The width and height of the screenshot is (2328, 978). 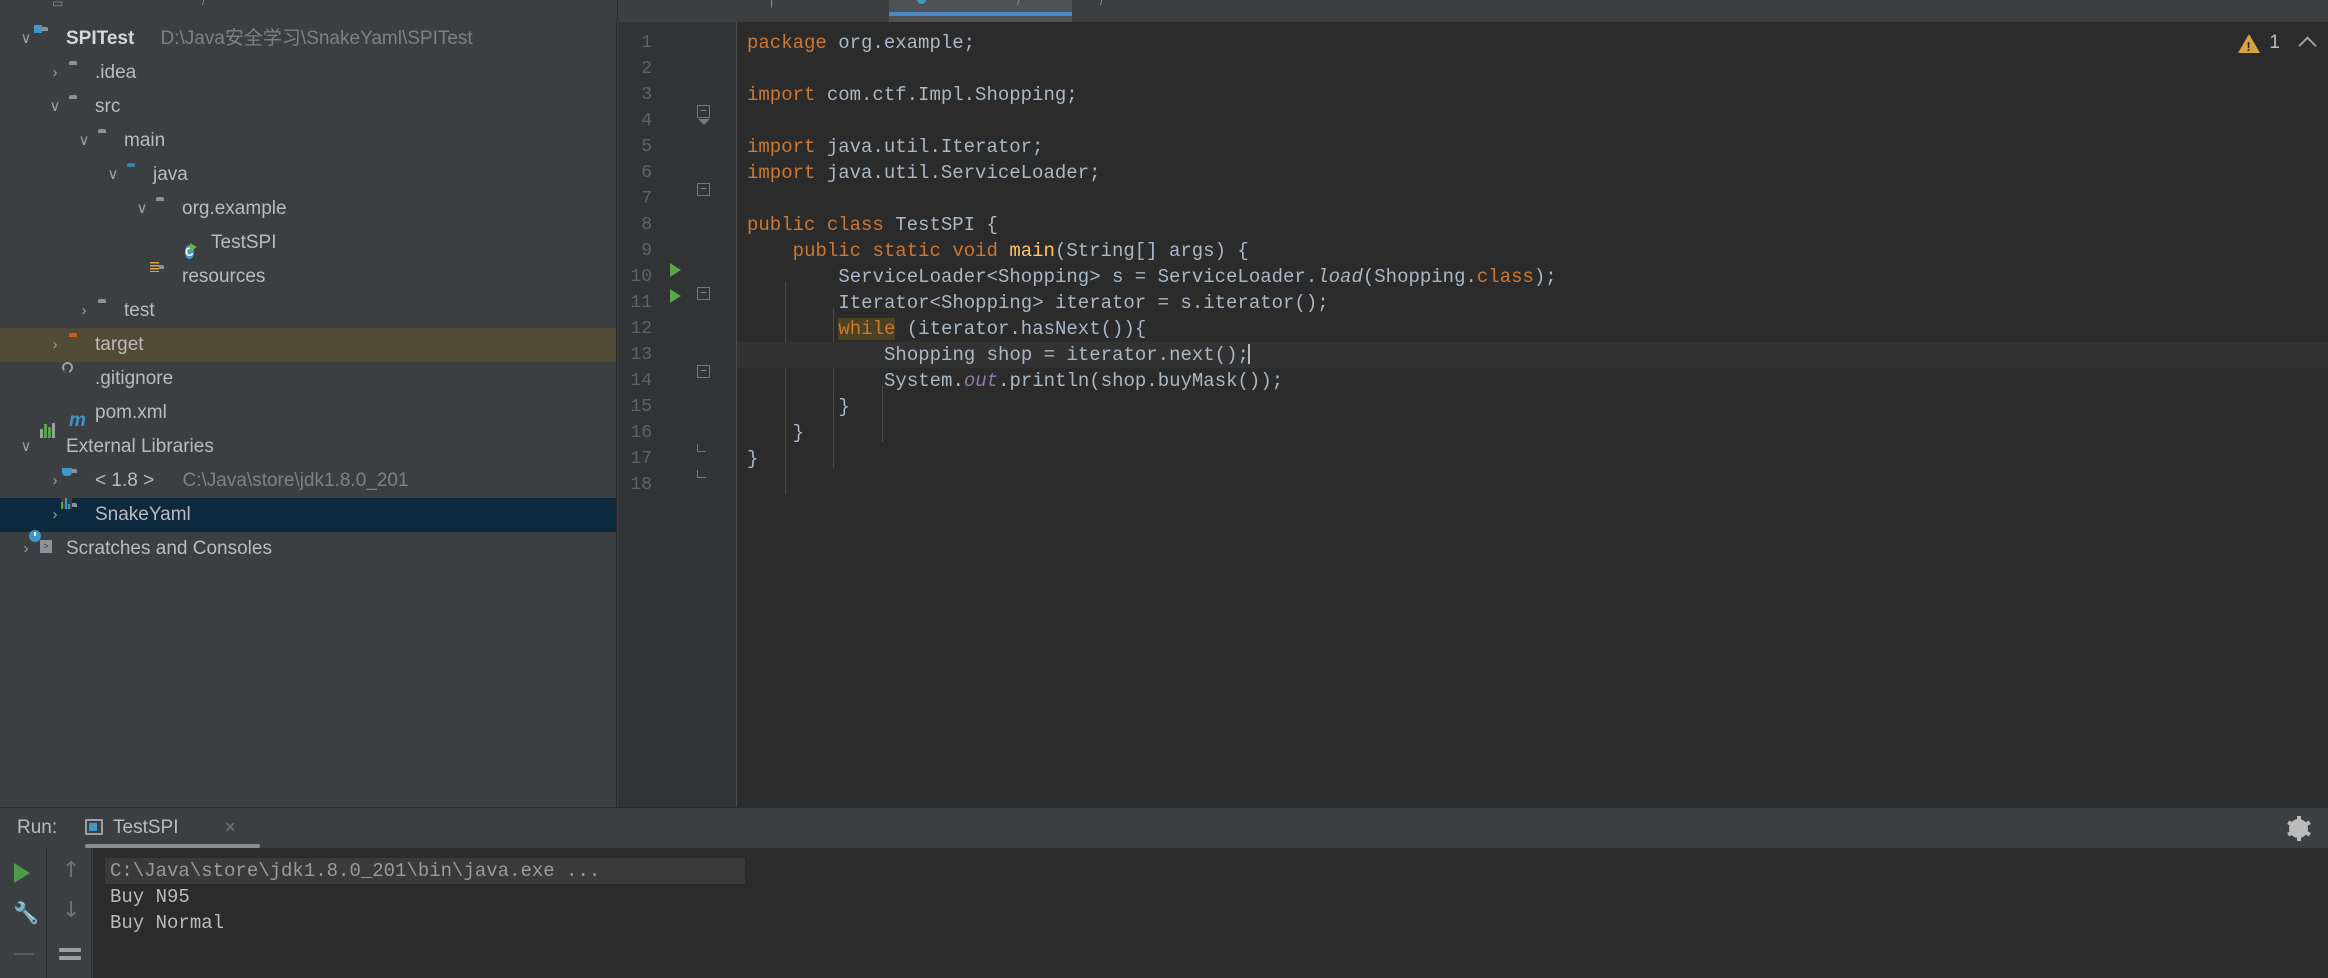 I want to click on fold-import-end-icon: −, so click(x=703, y=189).